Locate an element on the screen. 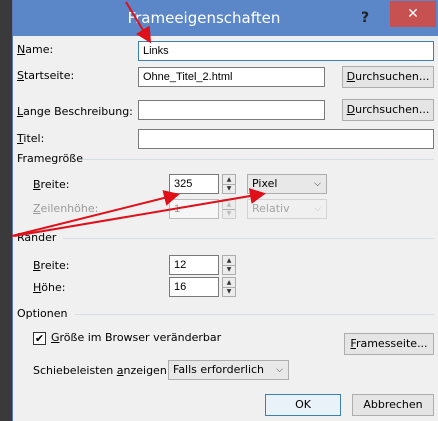  rand-breite-input: 12 is located at coordinates (194, 265).